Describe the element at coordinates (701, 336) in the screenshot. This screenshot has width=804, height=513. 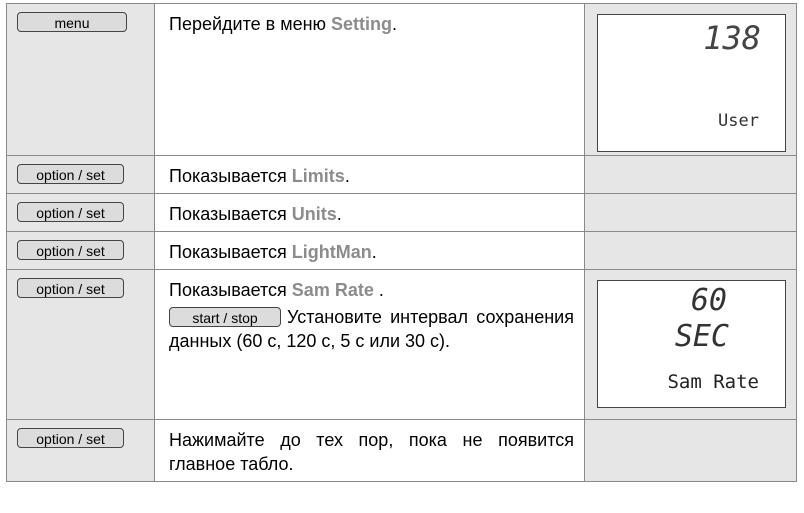
I see `lcd-unit: SEC` at that location.